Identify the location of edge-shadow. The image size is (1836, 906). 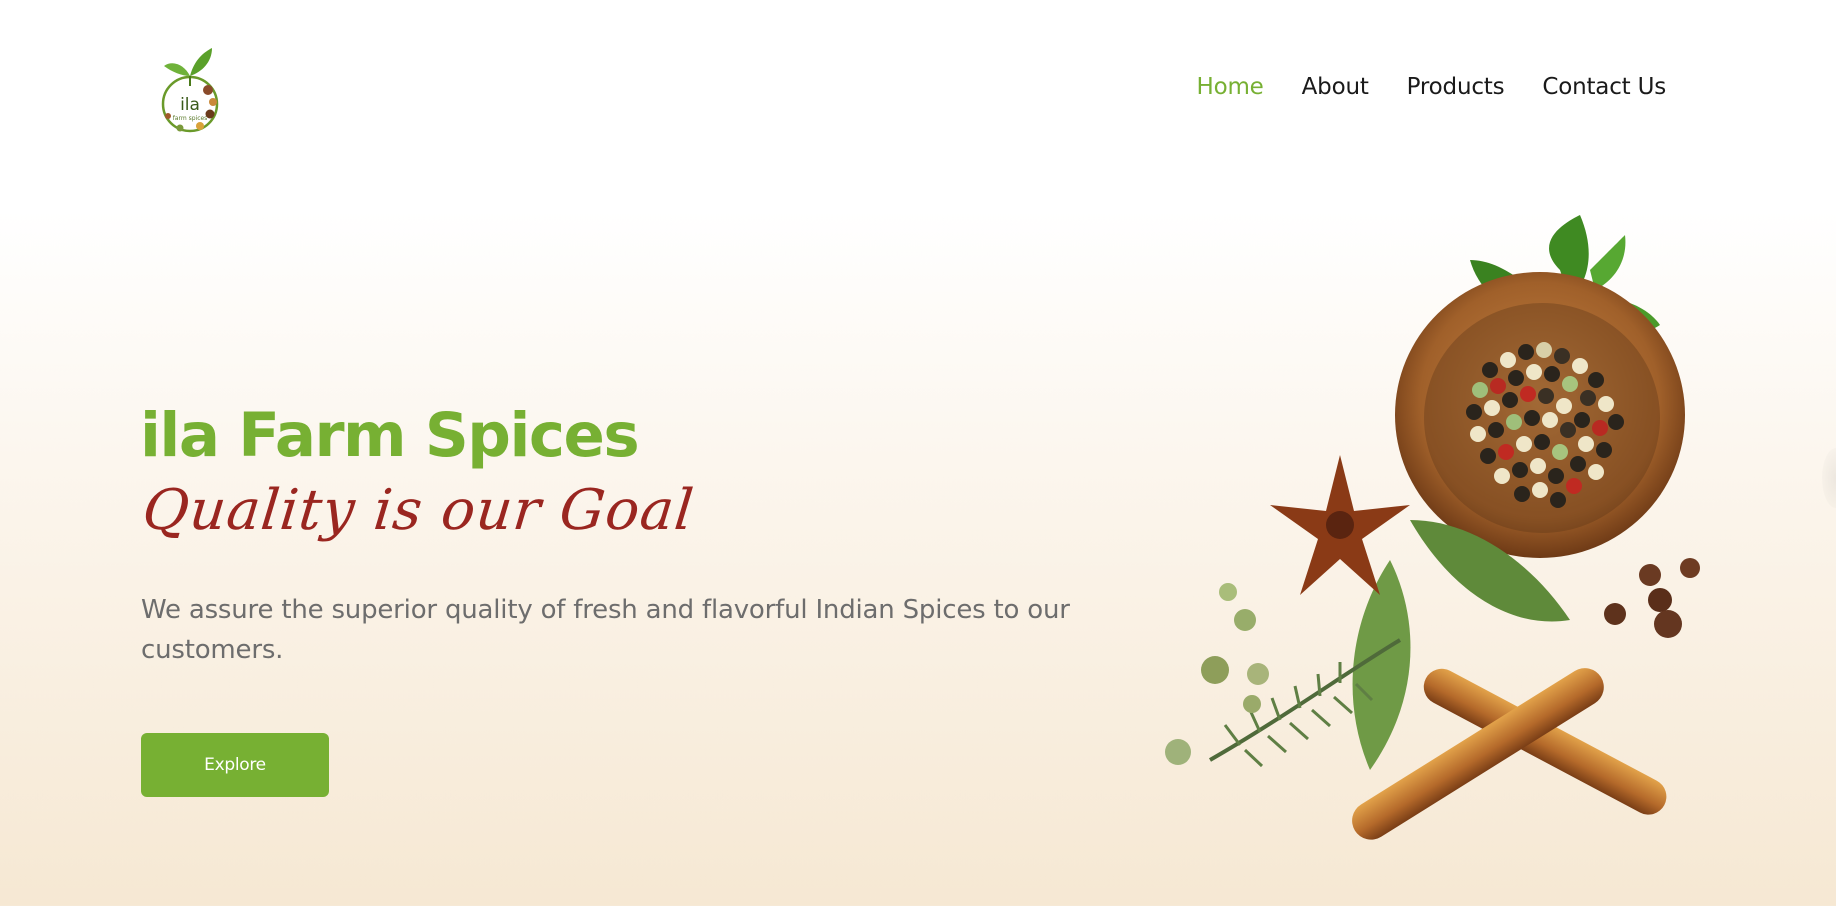
(1829, 478).